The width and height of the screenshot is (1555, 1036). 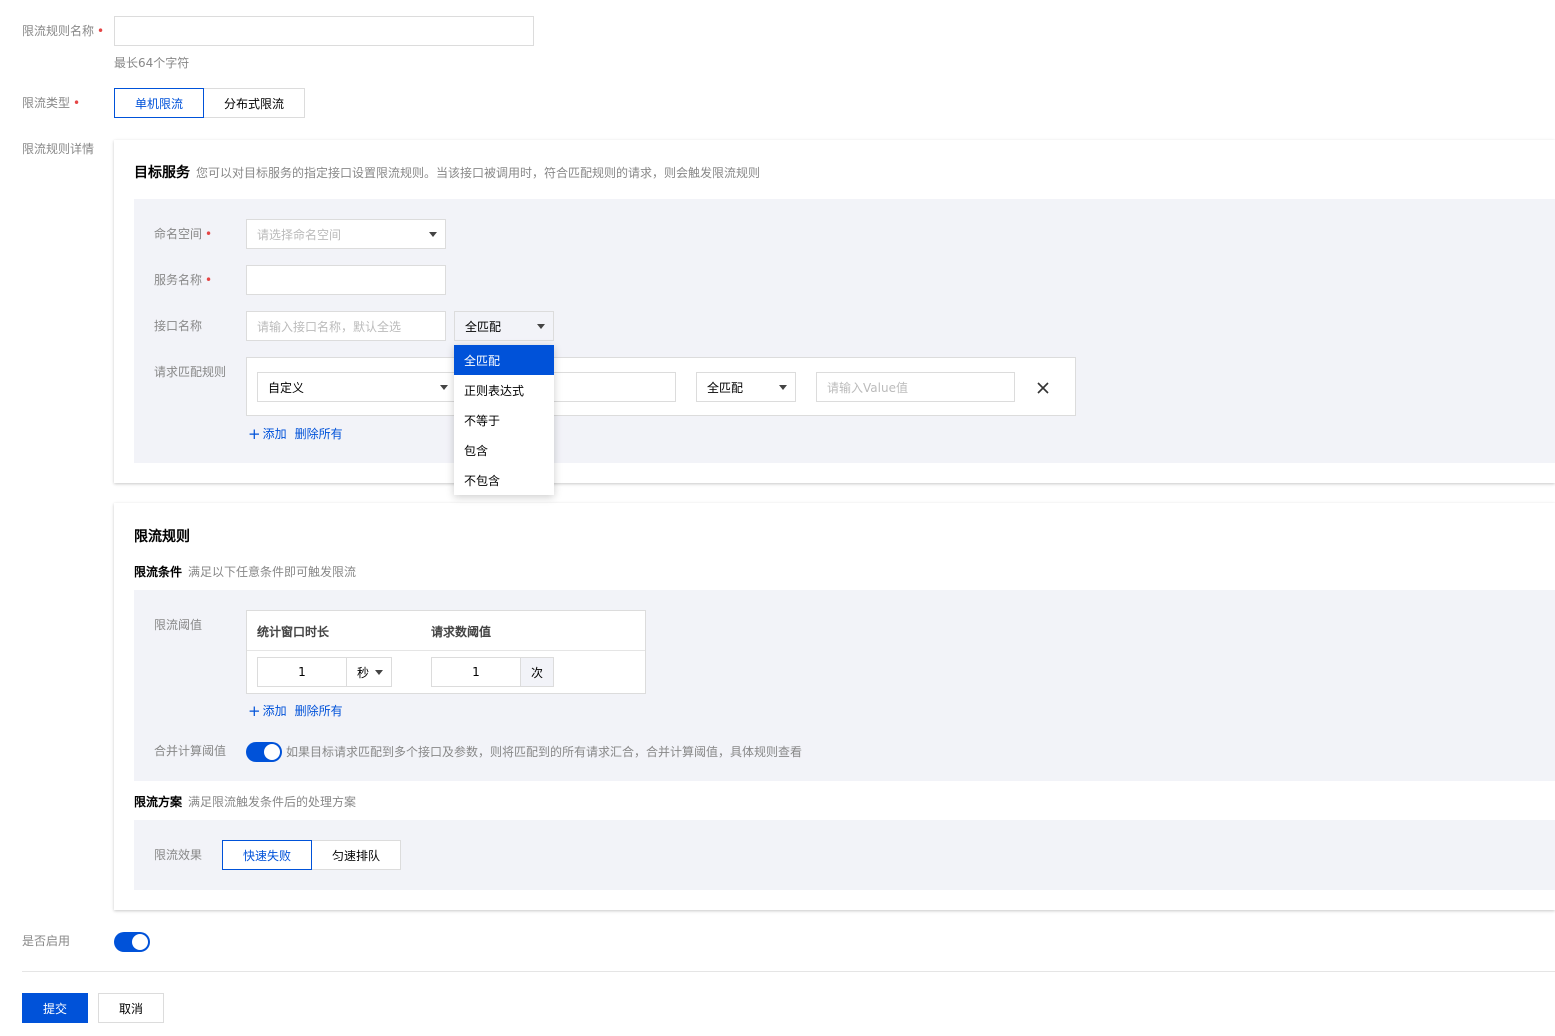 I want to click on type-label: 限流类型 •, so click(x=51, y=103).